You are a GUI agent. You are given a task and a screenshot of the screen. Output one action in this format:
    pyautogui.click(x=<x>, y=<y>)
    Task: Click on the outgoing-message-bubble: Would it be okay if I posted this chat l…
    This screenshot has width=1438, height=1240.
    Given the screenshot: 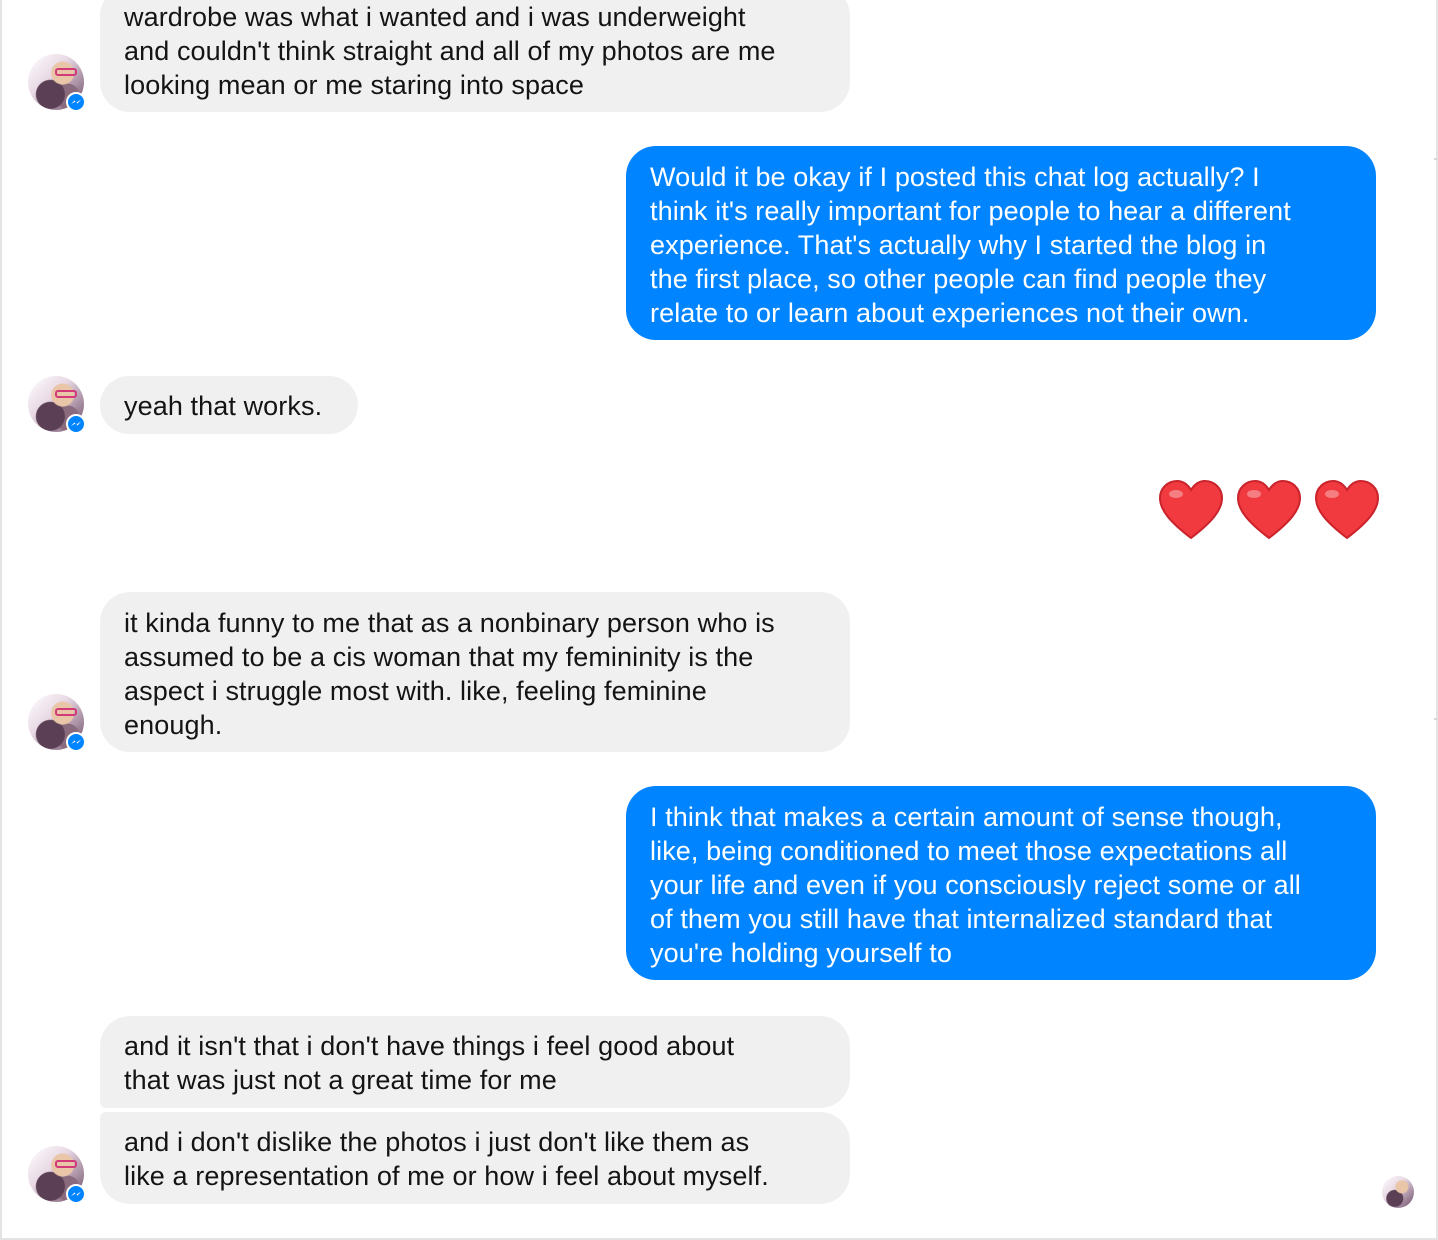 What is the action you would take?
    pyautogui.click(x=1001, y=243)
    